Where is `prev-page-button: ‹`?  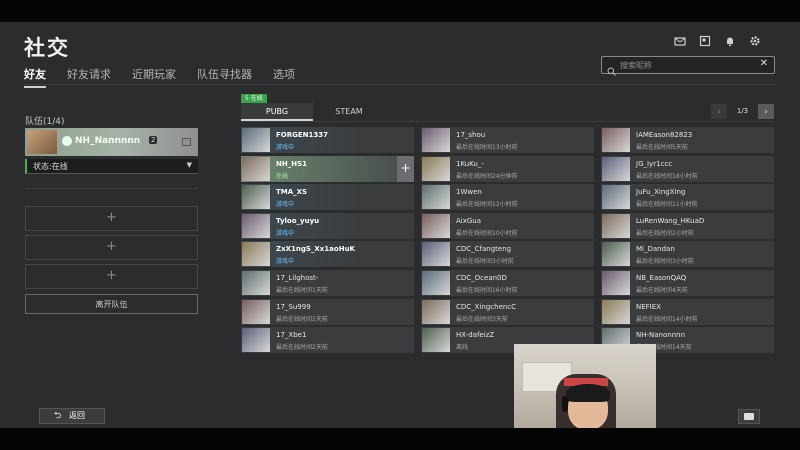
prev-page-button: ‹ is located at coordinates (719, 111).